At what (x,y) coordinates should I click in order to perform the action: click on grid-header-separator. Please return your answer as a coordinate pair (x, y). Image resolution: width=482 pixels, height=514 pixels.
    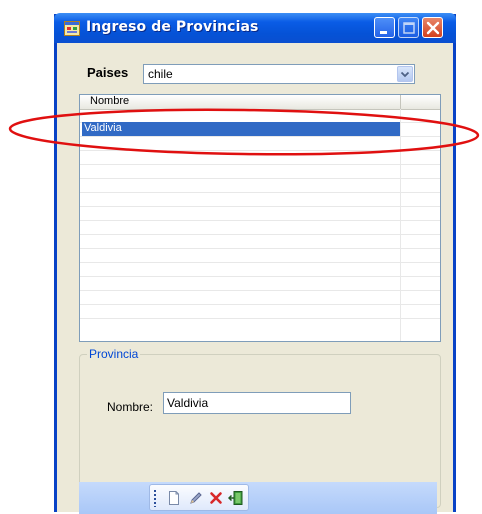
    Looking at the image, I should click on (400, 102).